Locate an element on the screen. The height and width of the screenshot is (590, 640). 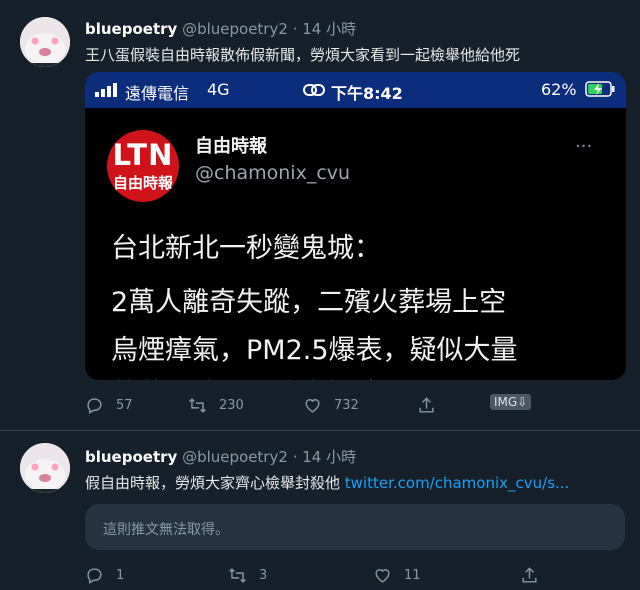
image-download-button: IMG⇩ is located at coordinates (511, 402).